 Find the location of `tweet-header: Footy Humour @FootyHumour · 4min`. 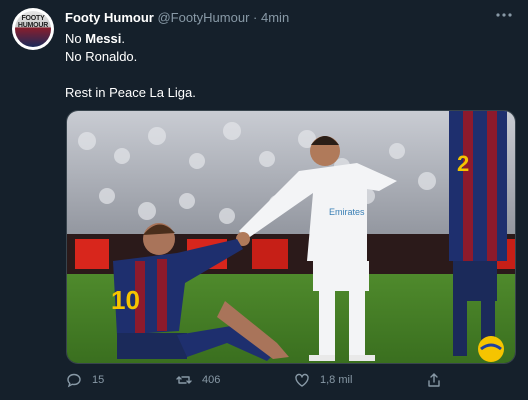

tweet-header: Footy Humour @FootyHumour · 4min is located at coordinates (177, 17).